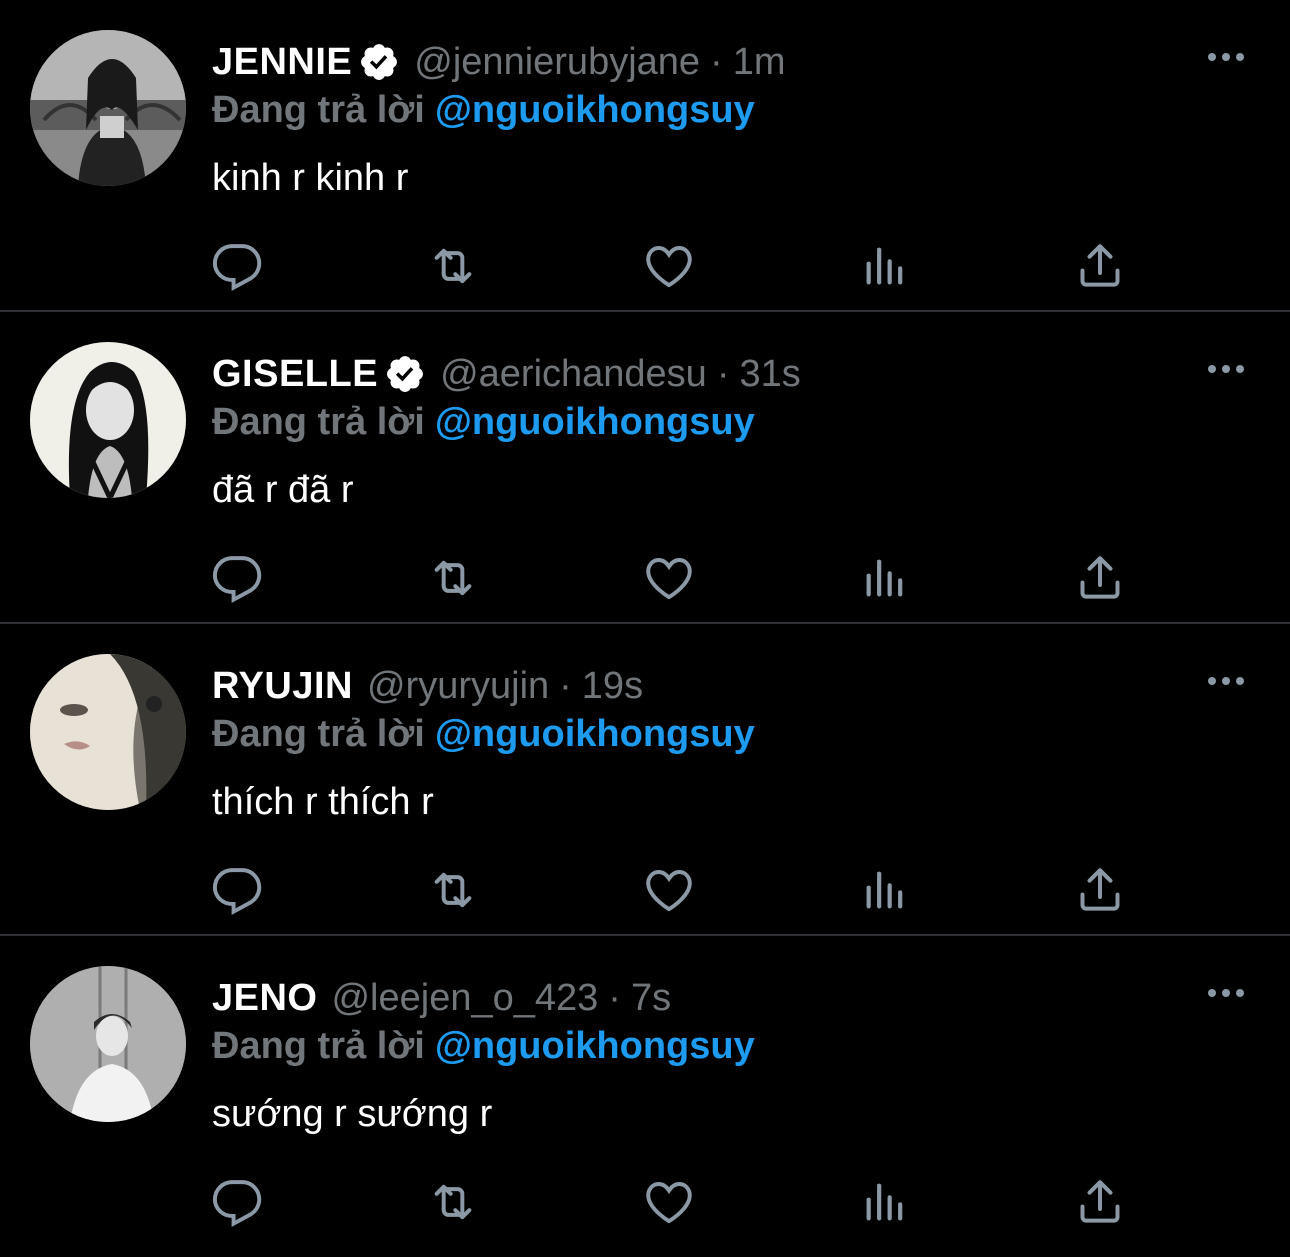  I want to click on tweet-header: GISELLE @aerichandesu · 31s, so click(506, 374).